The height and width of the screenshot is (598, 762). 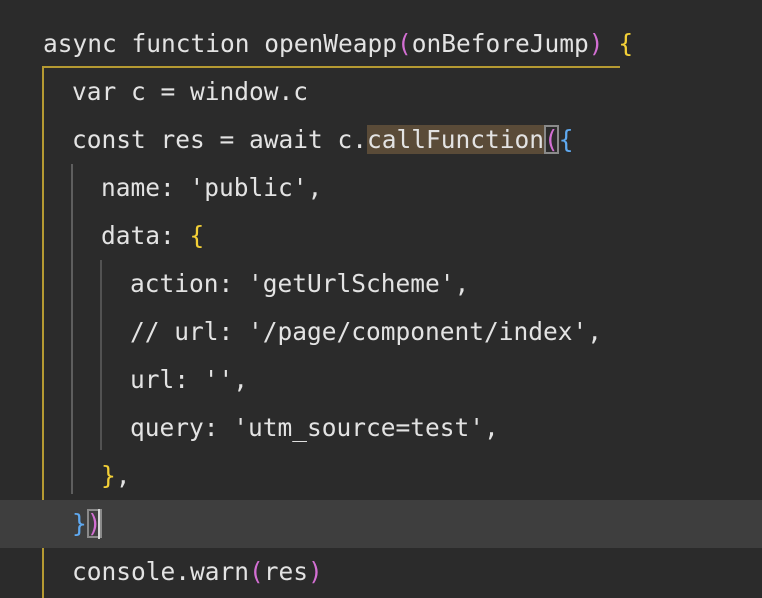 I want to click on code-line-9: query: 'utm_source=test',, so click(x=381, y=428).